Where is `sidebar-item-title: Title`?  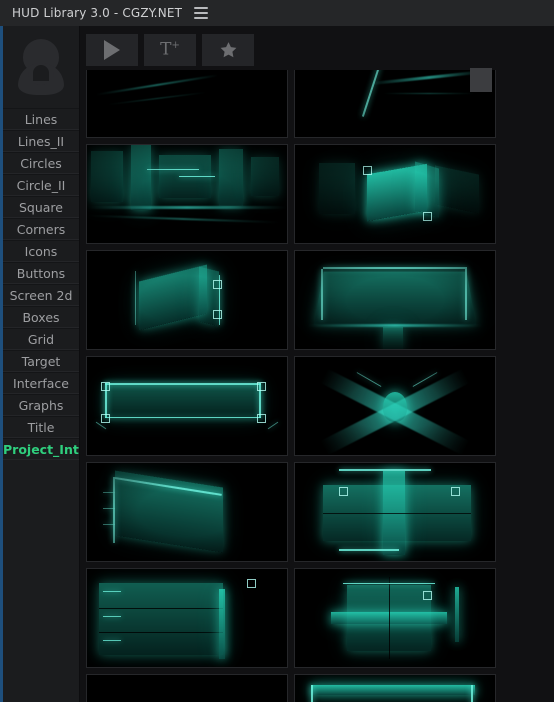 sidebar-item-title: Title is located at coordinates (41, 427).